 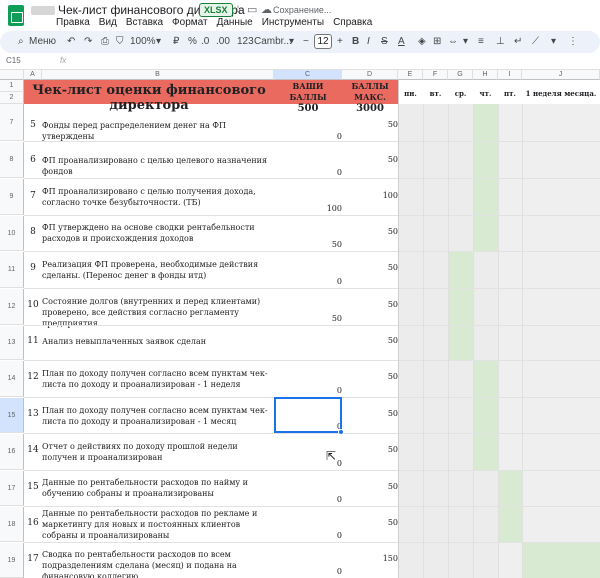 I want to click on item-number: 6, so click(x=33, y=160).